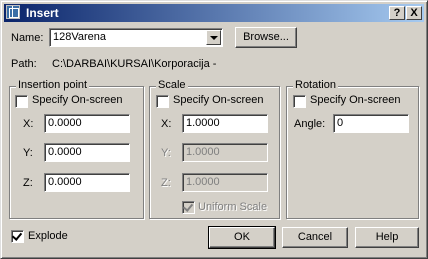  Describe the element at coordinates (42, 13) in the screenshot. I see `window-title: Insert` at that location.